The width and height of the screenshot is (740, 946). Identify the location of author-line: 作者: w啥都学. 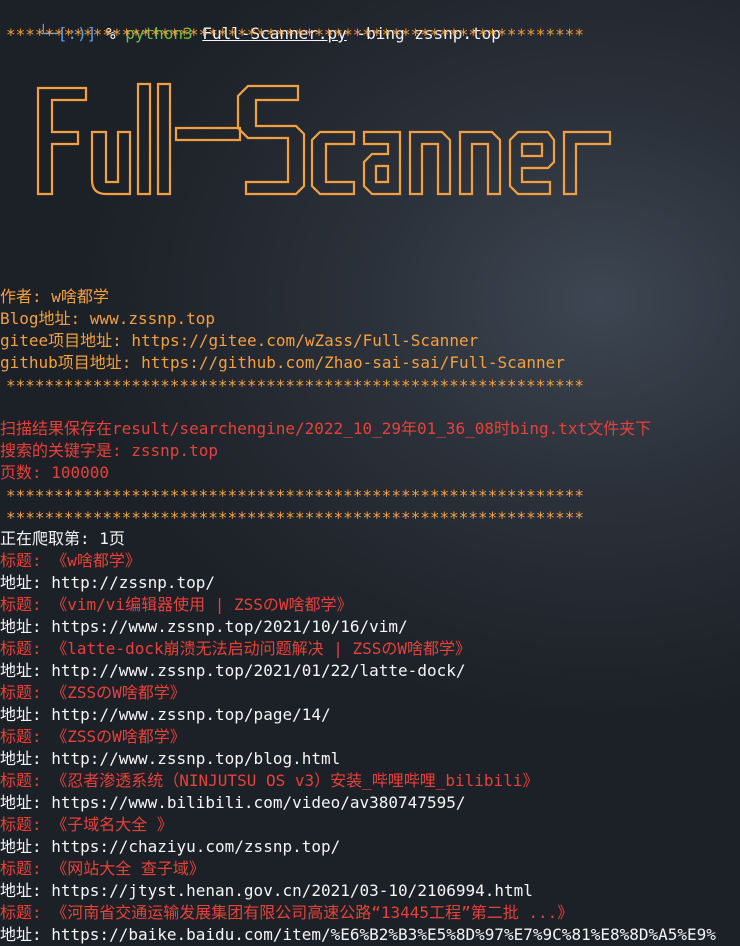
(54, 296).